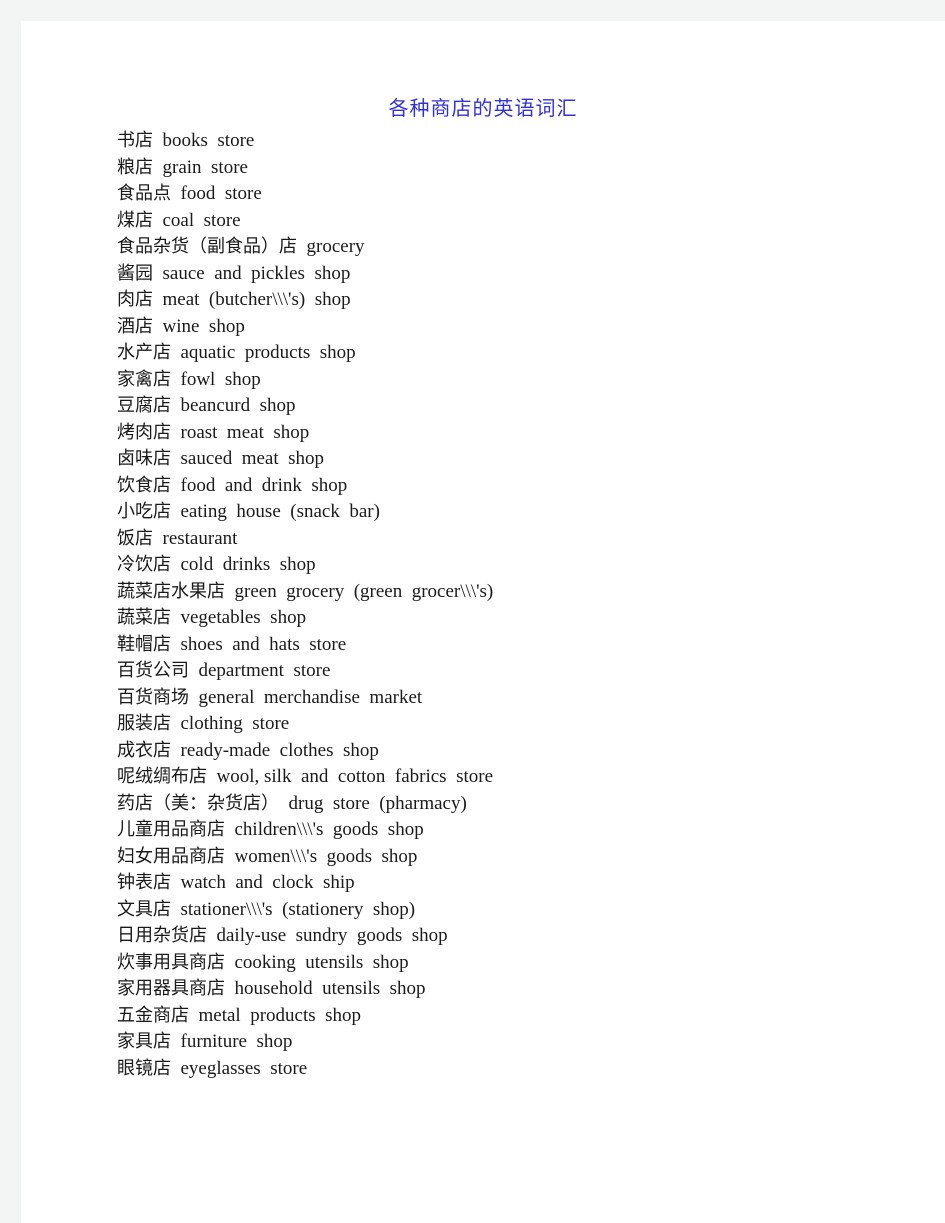  I want to click on vocab-entry: 眼镜店 eyeglasses store, so click(517, 1069).